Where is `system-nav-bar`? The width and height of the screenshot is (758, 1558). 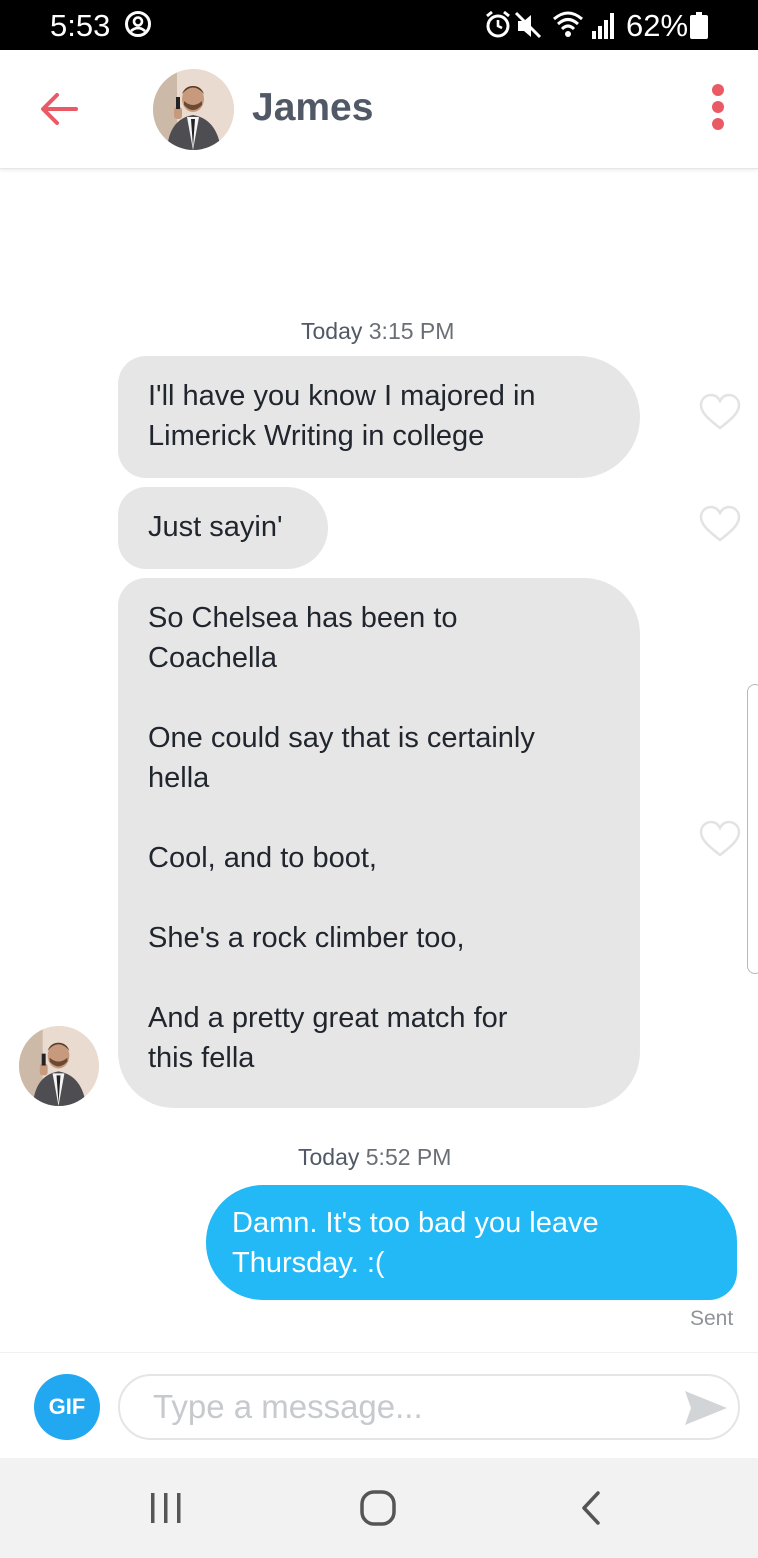
system-nav-bar is located at coordinates (379, 1508).